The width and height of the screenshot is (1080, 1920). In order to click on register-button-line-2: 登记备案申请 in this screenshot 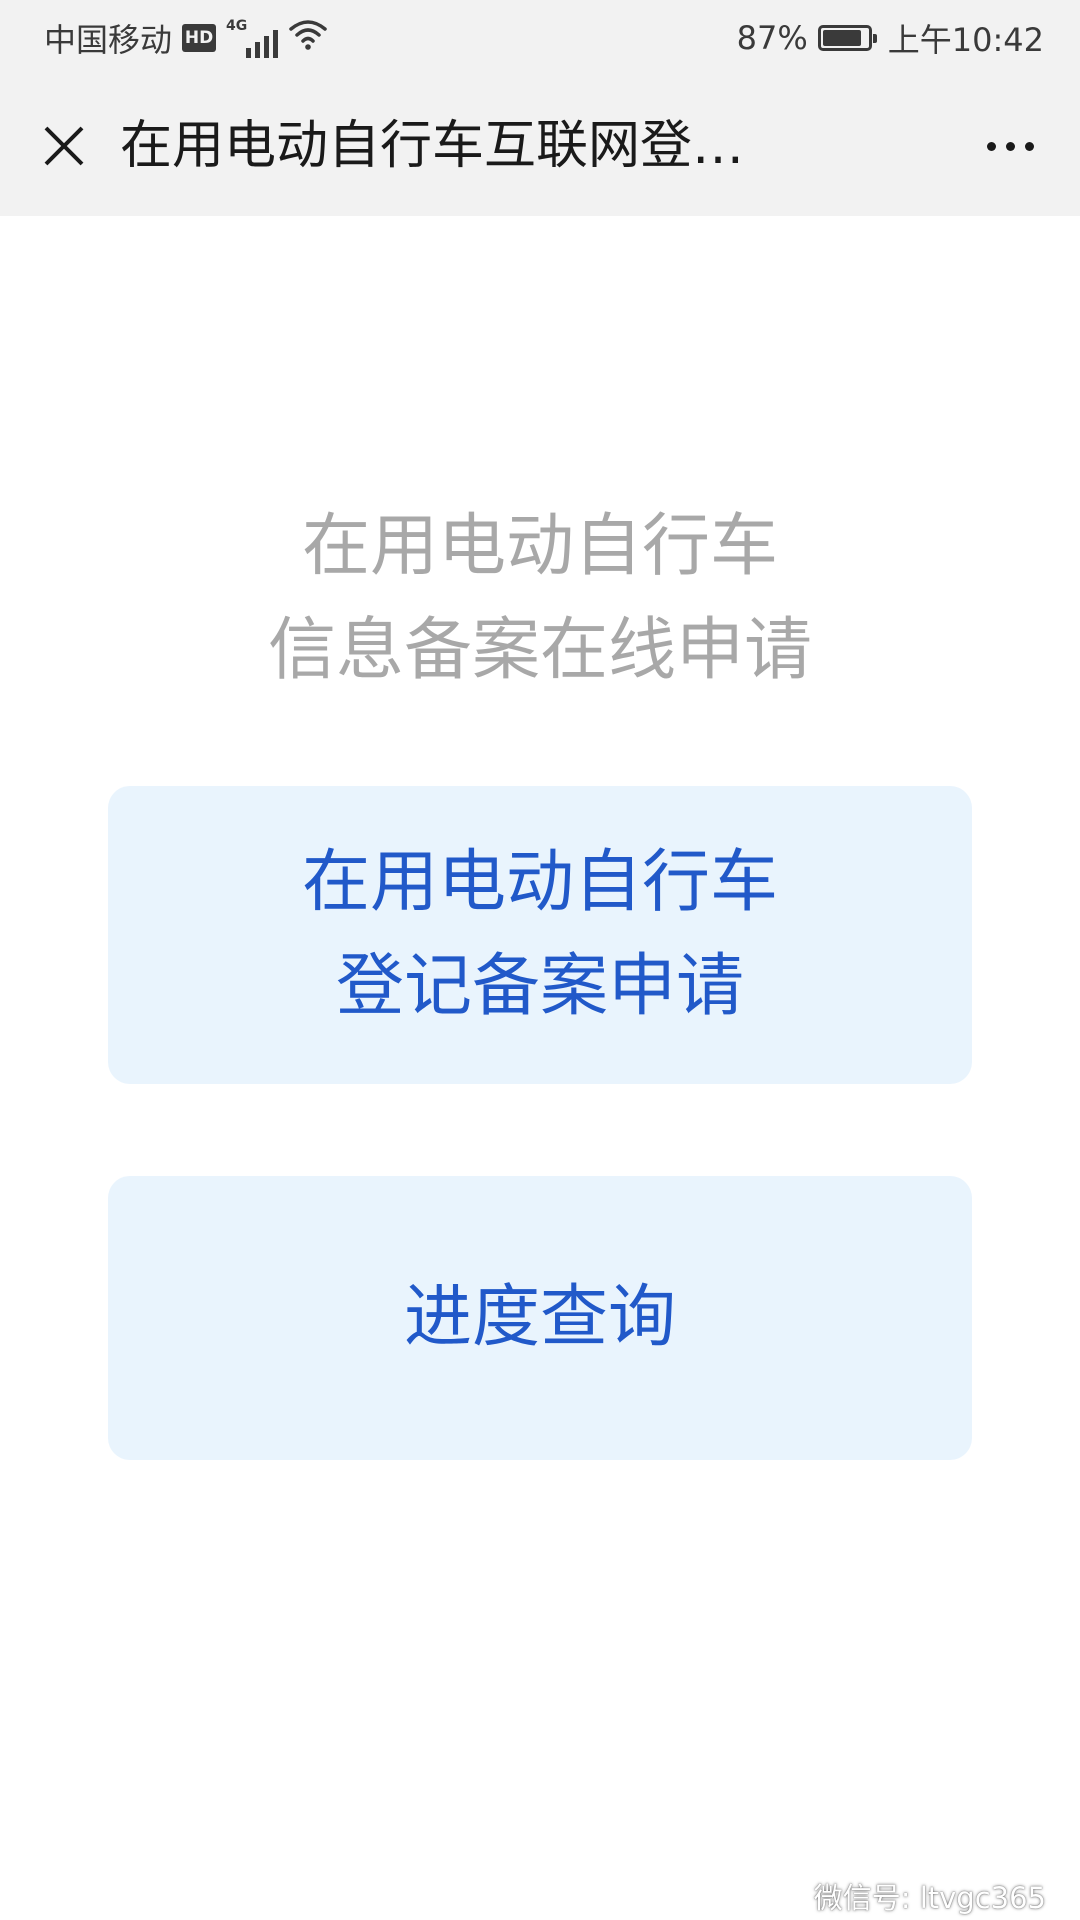, I will do `click(539, 986)`.